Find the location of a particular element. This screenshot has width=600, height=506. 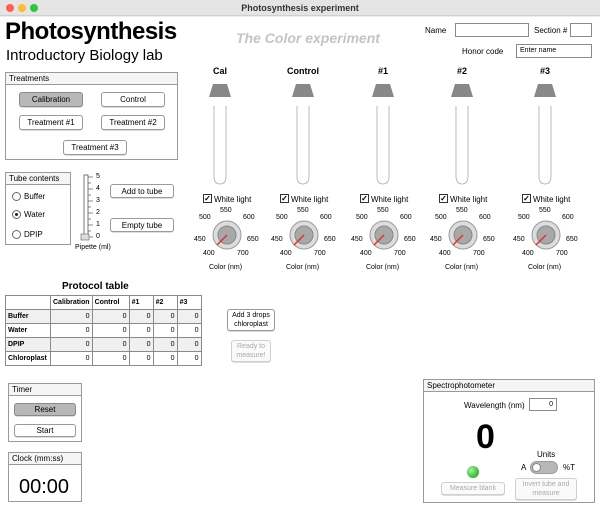

clock-value: 00:00 is located at coordinates (44, 487).